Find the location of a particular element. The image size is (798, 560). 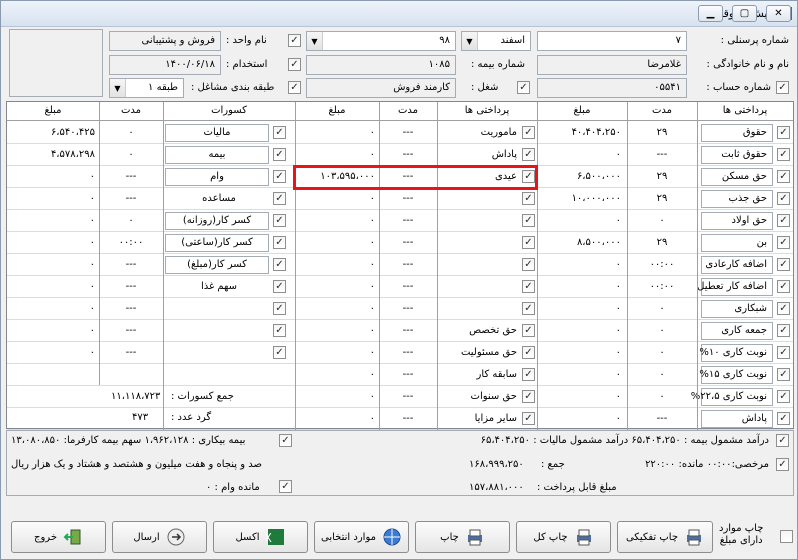

loan-remaining-checkbox: ✓ is located at coordinates (285, 486).